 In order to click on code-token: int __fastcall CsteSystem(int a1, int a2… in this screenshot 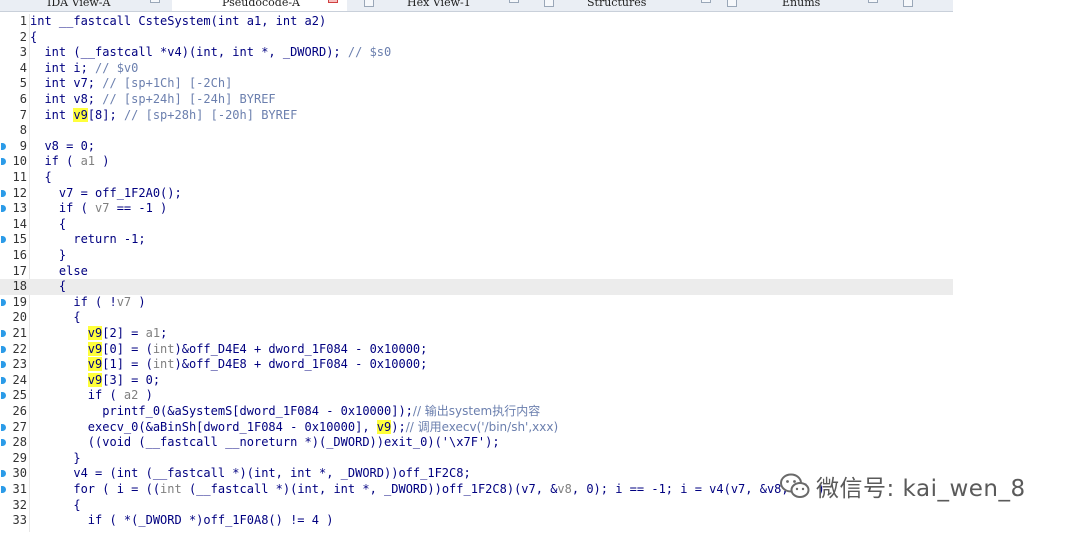, I will do `click(178, 21)`.